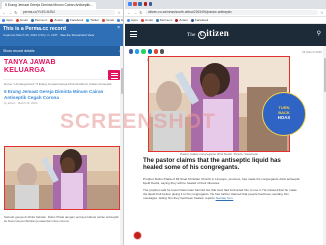  Describe the element at coordinates (225, 4) in the screenshot. I see `right-tab-strip` at that location.